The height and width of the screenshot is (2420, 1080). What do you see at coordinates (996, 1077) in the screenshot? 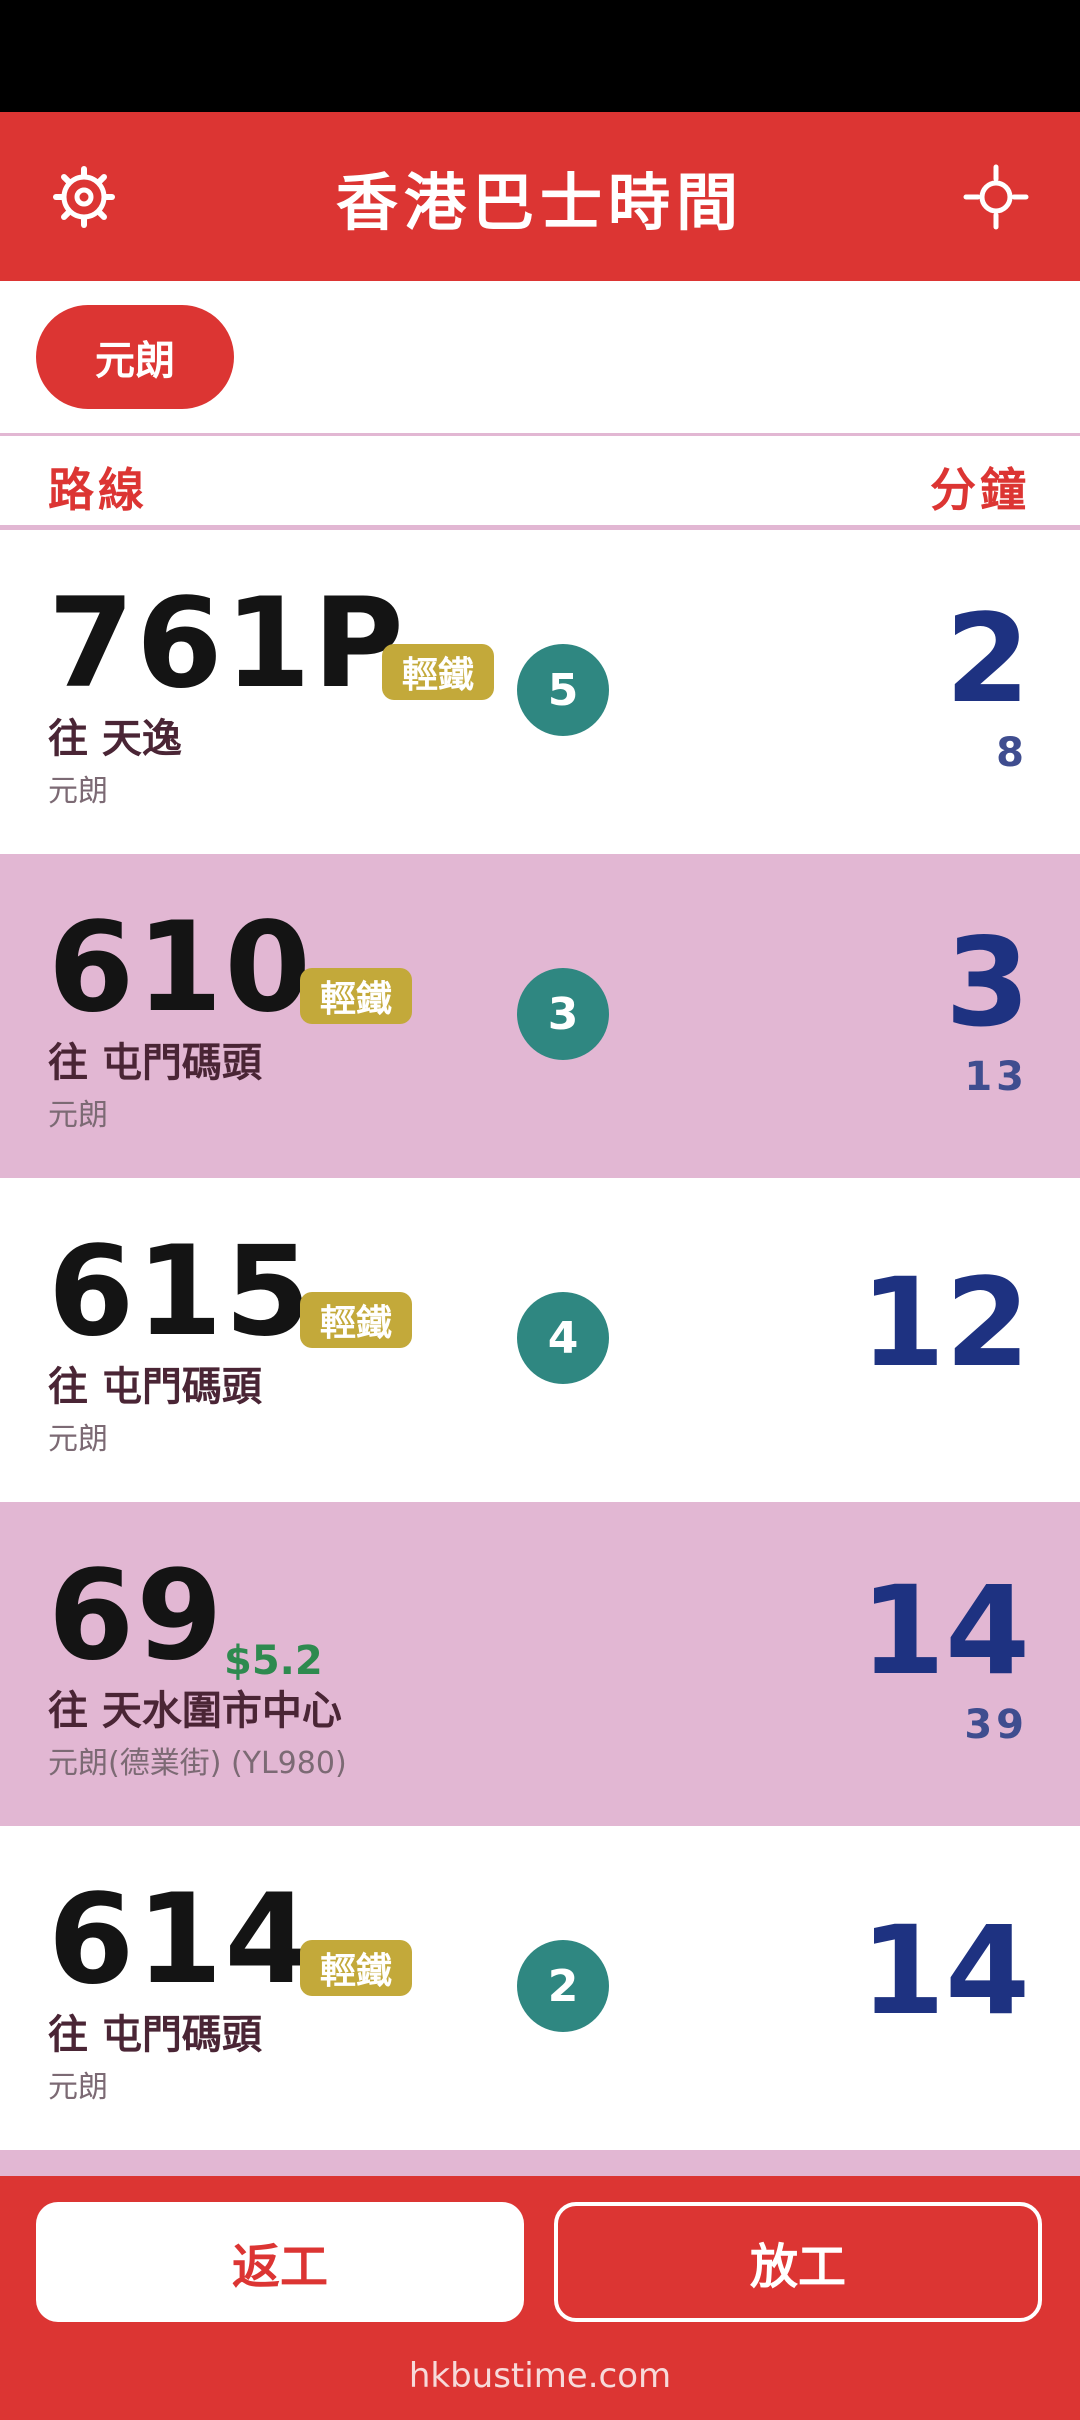
I see `next-eta-minutes: 13` at bounding box center [996, 1077].